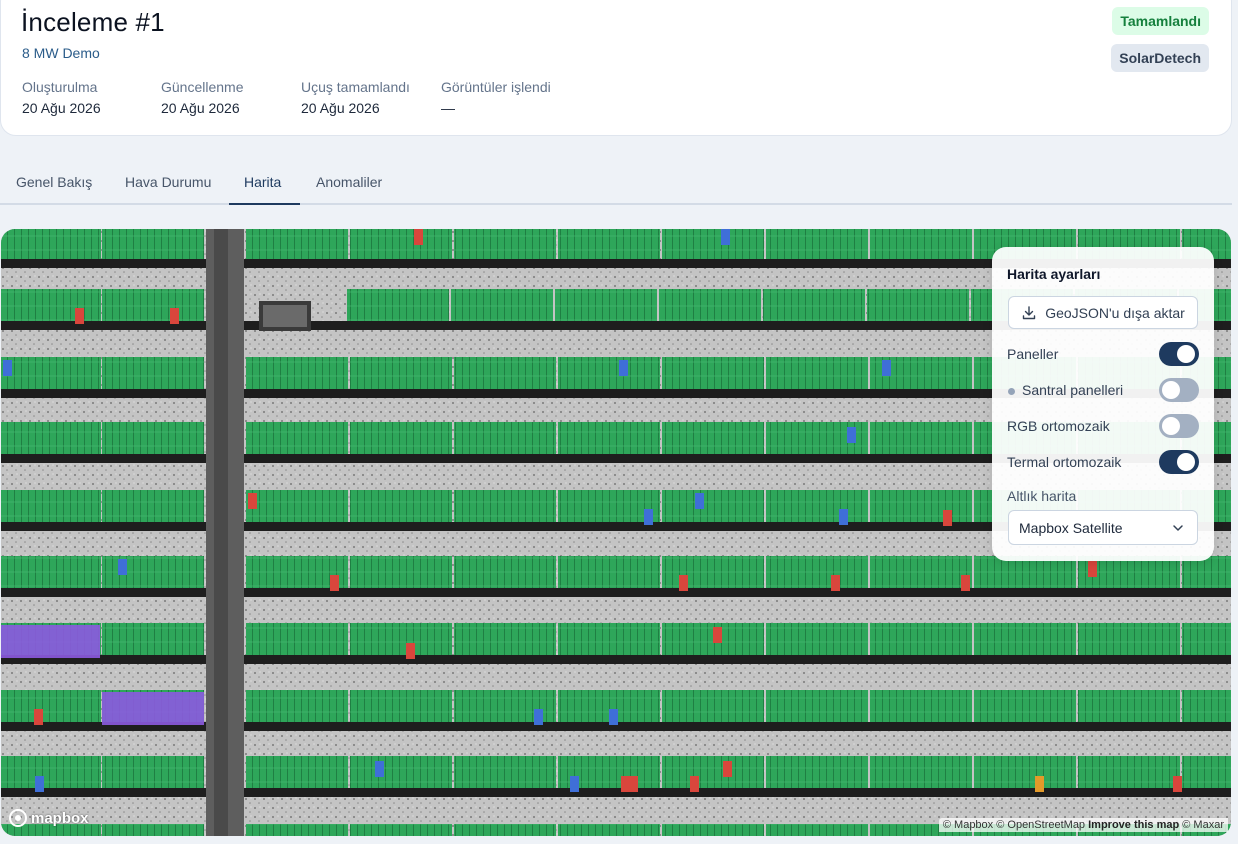 The height and width of the screenshot is (844, 1238). Describe the element at coordinates (616, 592) in the screenshot. I see `row-shadow` at that location.